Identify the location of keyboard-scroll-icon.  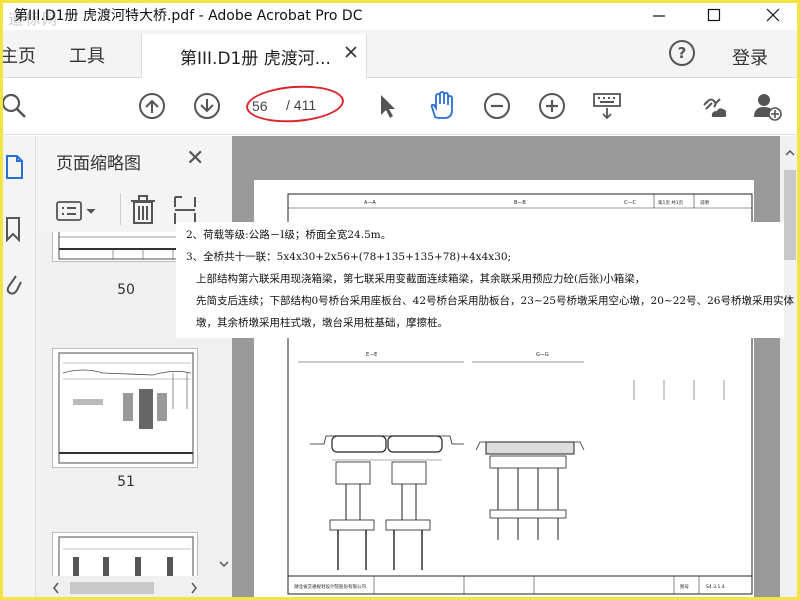
(607, 106).